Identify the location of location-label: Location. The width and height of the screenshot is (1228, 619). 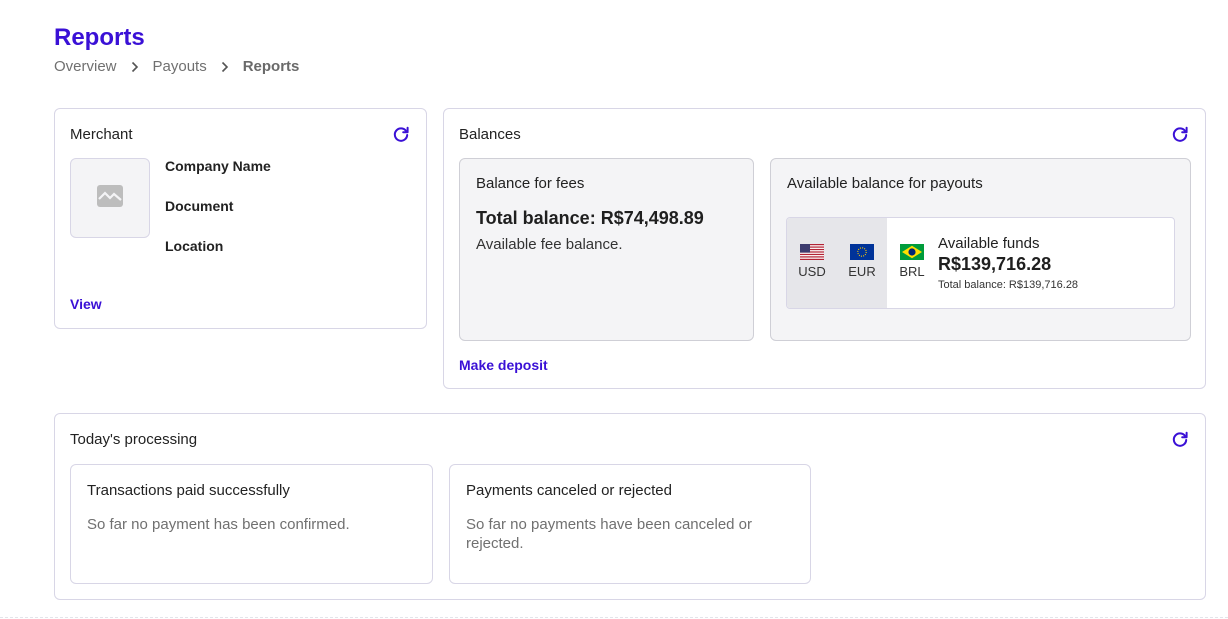
(194, 246).